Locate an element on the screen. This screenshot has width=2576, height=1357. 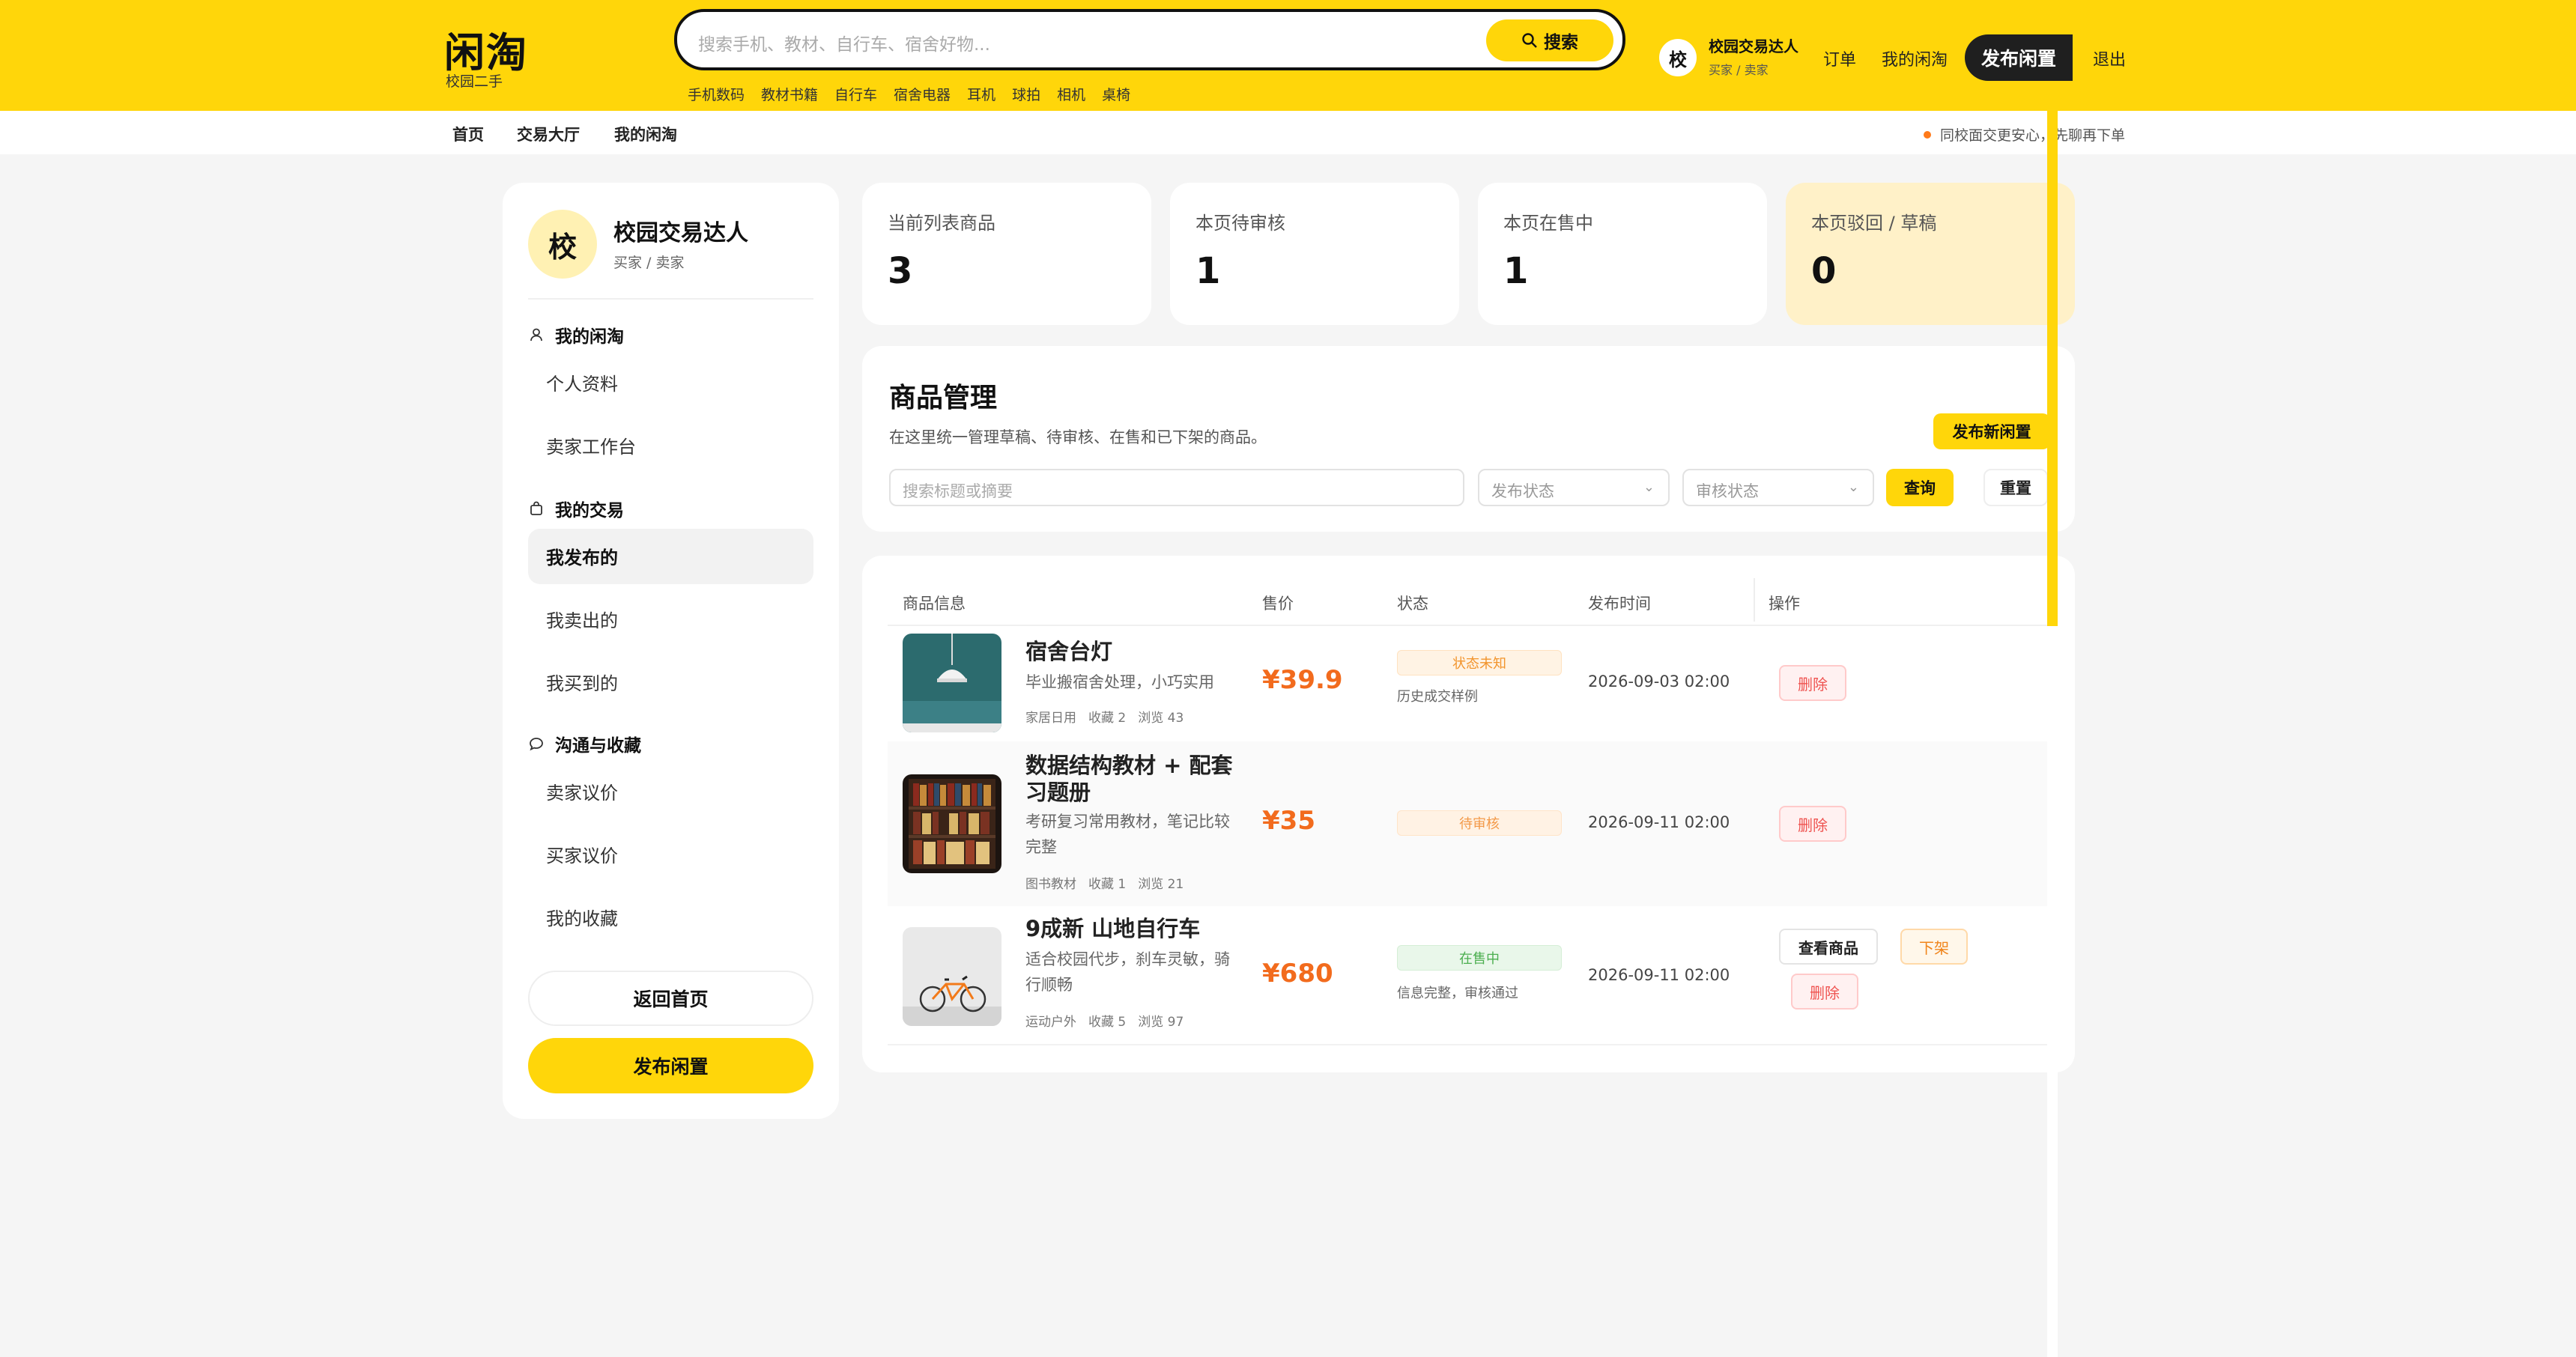
column-header-time: 发布时间 is located at coordinates (1619, 604).